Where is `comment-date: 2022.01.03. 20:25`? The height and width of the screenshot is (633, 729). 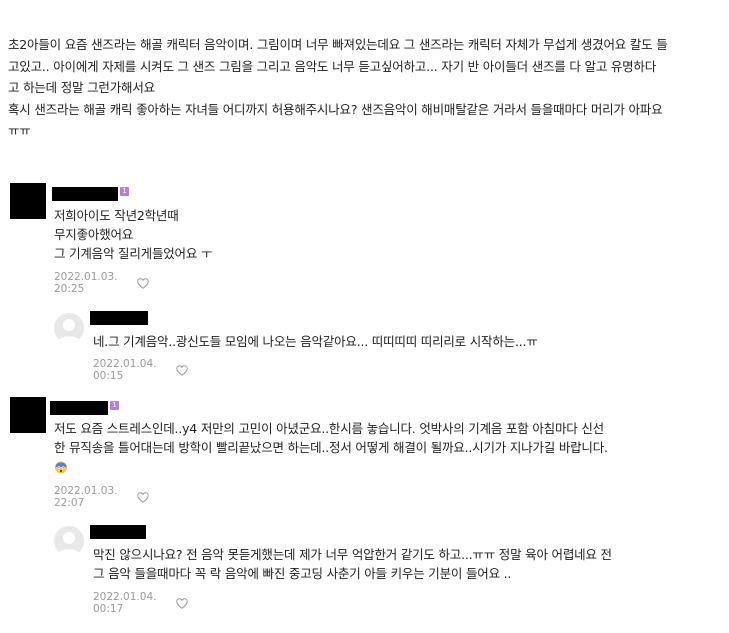
comment-date: 2022.01.03. 20:25 is located at coordinates (86, 283).